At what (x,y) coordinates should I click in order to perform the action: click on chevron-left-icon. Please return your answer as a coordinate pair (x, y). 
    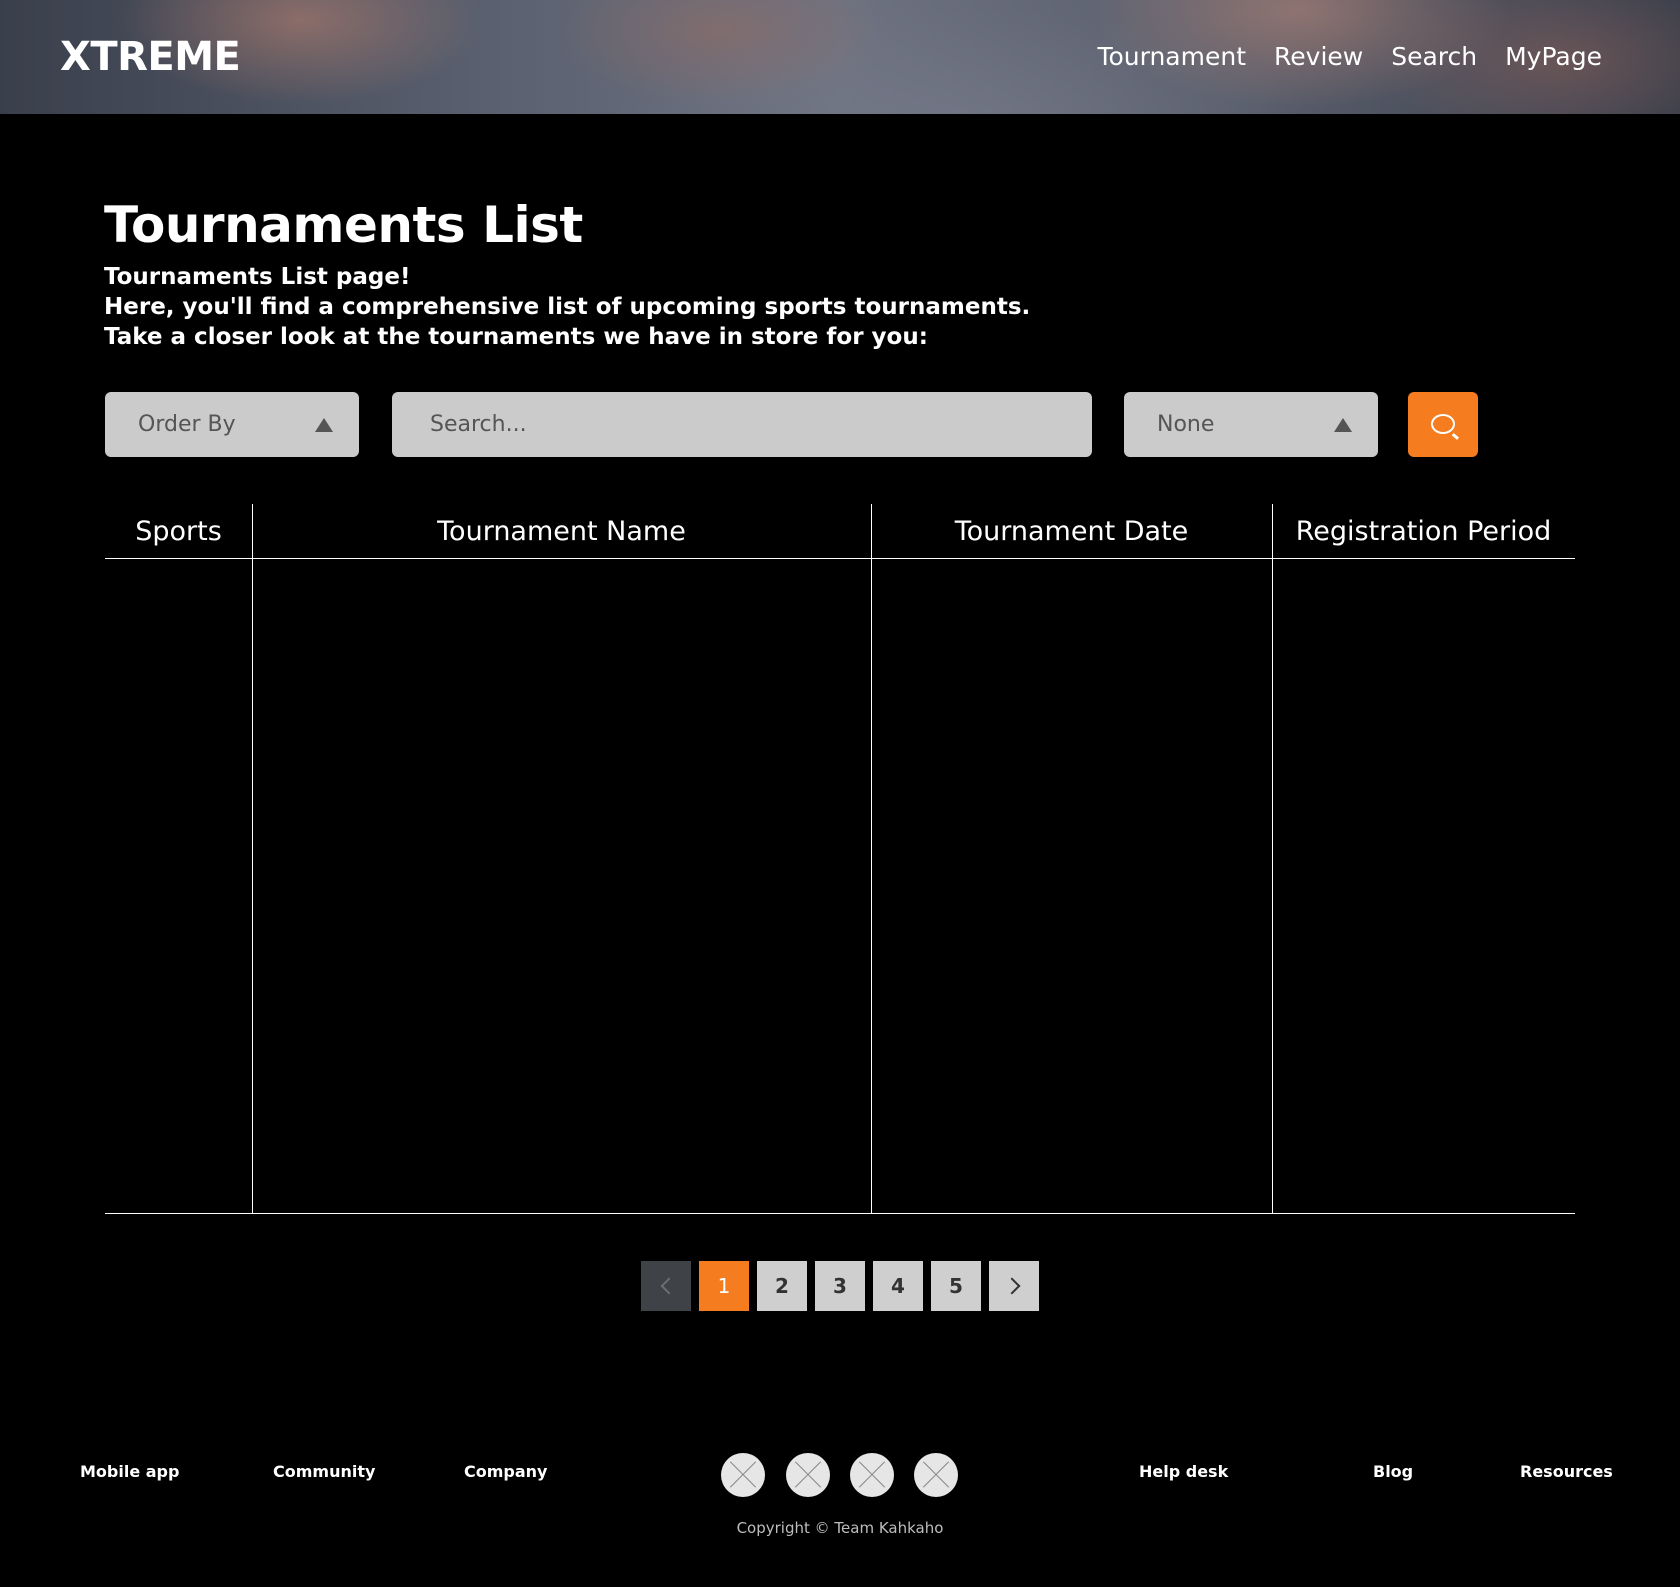
    Looking at the image, I should click on (668, 1286).